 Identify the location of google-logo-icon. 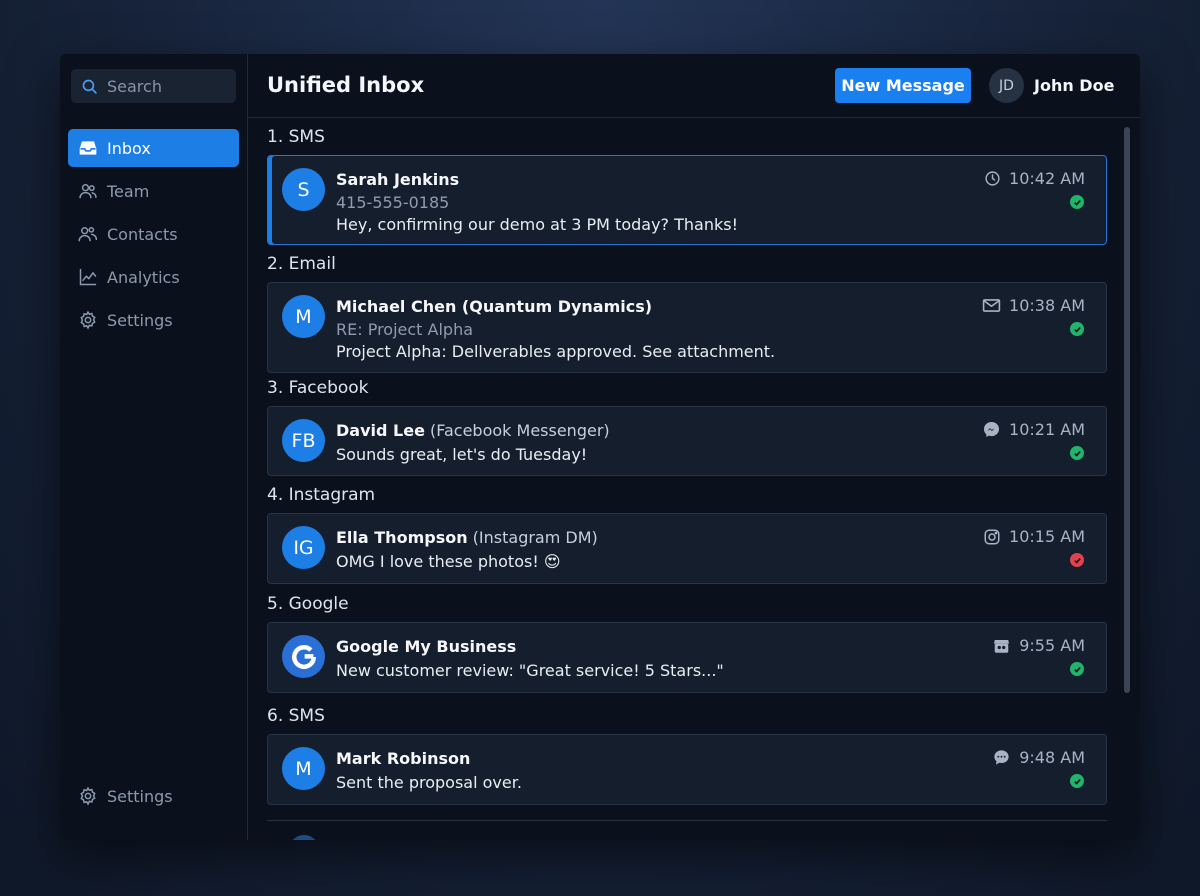
(303, 656).